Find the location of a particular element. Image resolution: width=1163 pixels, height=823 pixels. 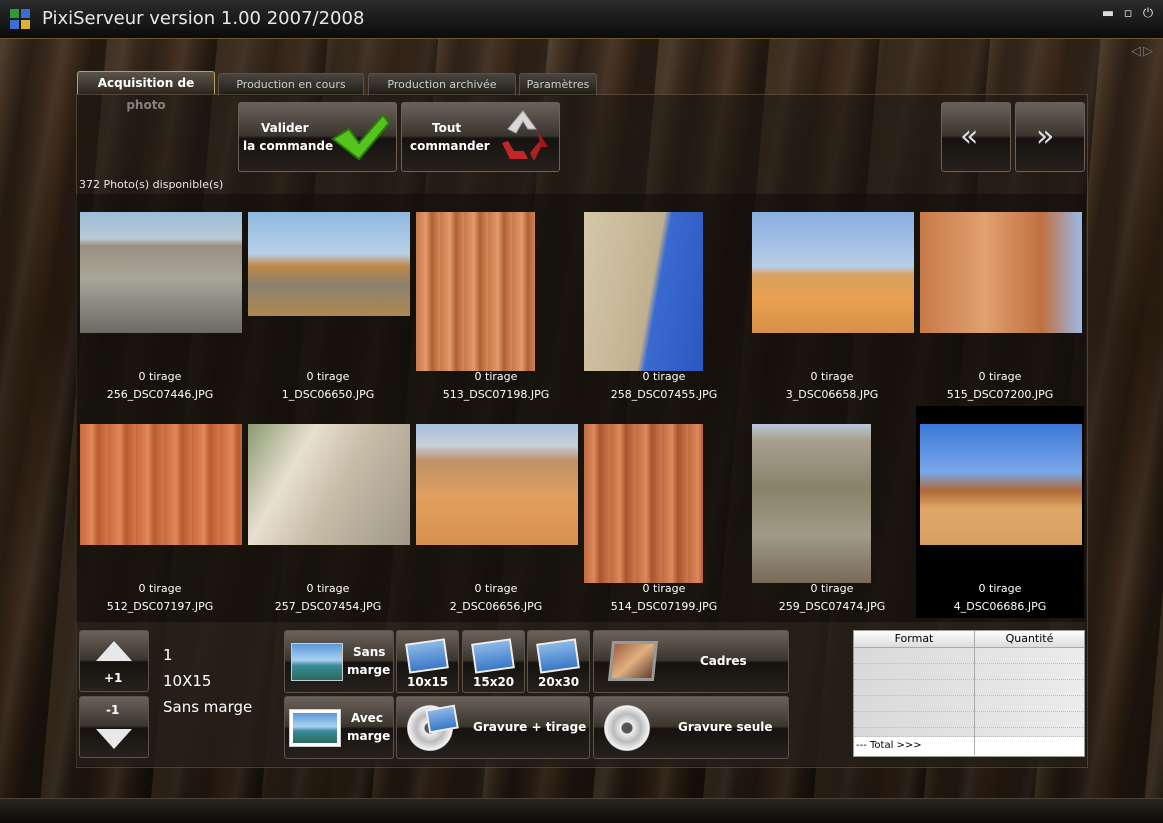

landscape-icon is located at coordinates (317, 662).